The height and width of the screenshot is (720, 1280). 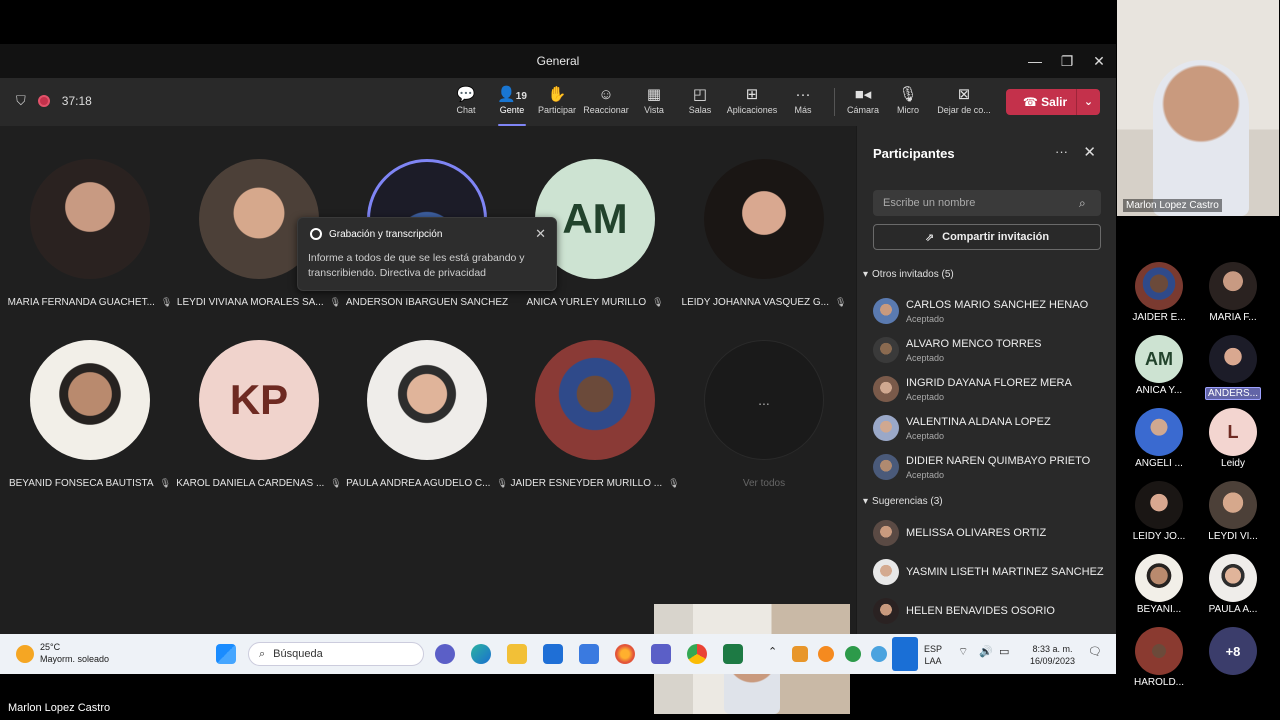 I want to click on participate-label: Participar, so click(x=556, y=110).